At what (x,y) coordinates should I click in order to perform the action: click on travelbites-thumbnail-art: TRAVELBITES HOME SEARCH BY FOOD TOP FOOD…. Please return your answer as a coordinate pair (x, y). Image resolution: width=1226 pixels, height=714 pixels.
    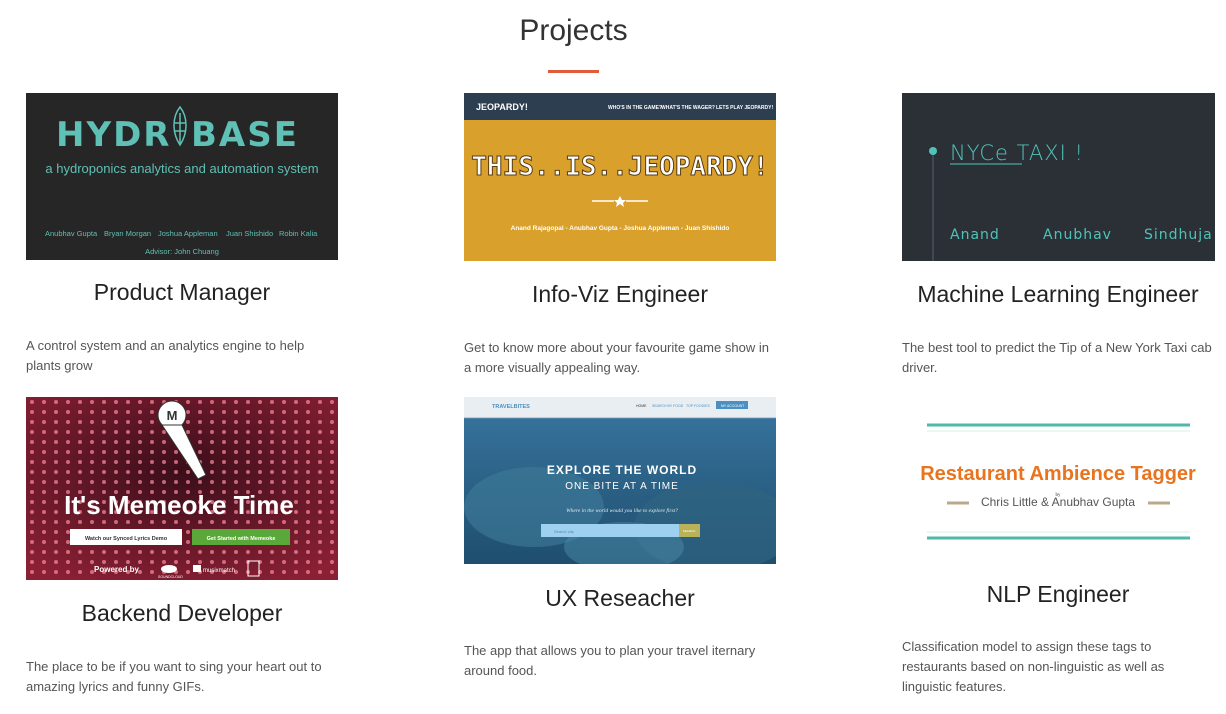
    Looking at the image, I should click on (620, 480).